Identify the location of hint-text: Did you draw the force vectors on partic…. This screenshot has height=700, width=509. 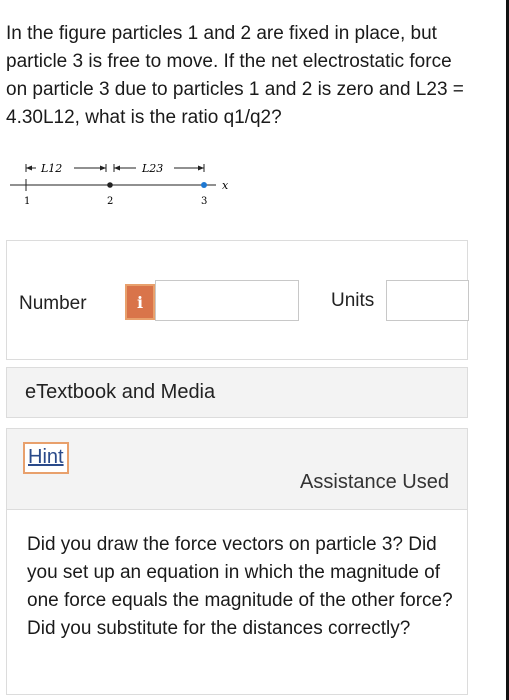
(240, 586).